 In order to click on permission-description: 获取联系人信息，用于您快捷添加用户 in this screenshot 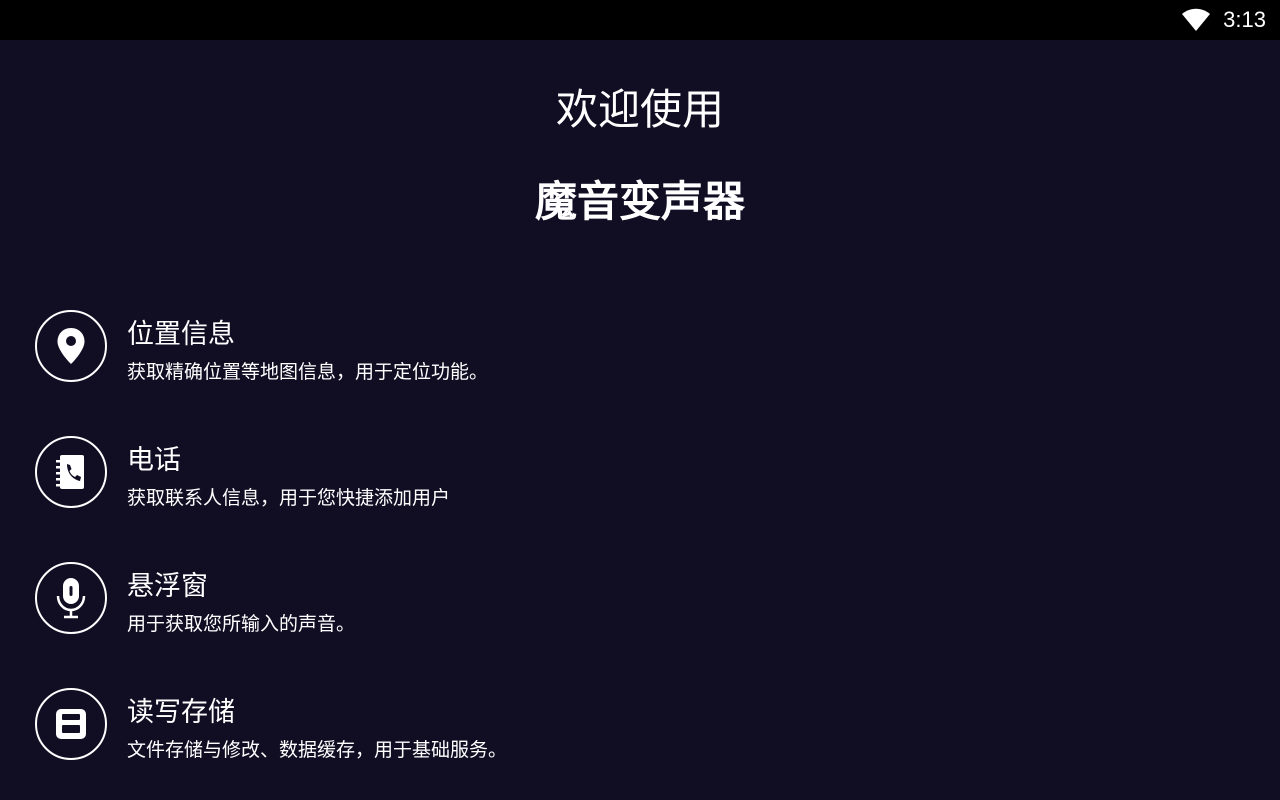, I will do `click(289, 498)`.